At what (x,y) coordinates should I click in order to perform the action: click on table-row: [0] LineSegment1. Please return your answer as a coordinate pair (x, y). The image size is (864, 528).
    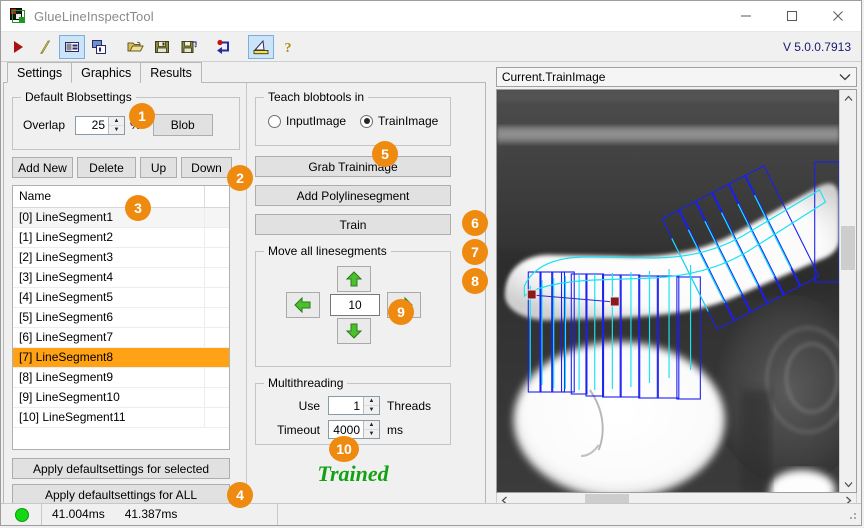
    Looking at the image, I should click on (121, 218).